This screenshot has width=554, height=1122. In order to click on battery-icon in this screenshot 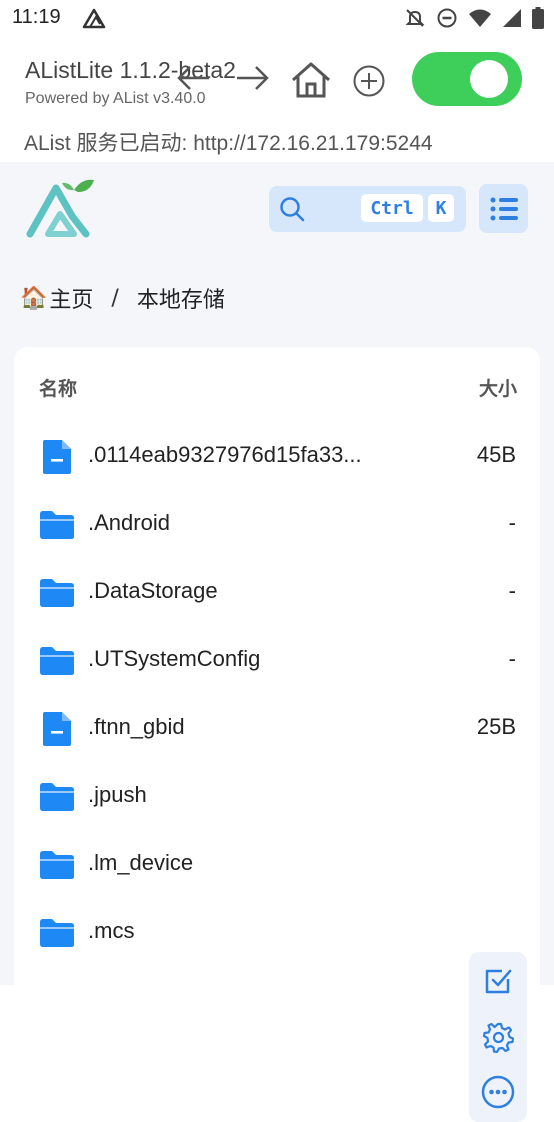, I will do `click(538, 18)`.